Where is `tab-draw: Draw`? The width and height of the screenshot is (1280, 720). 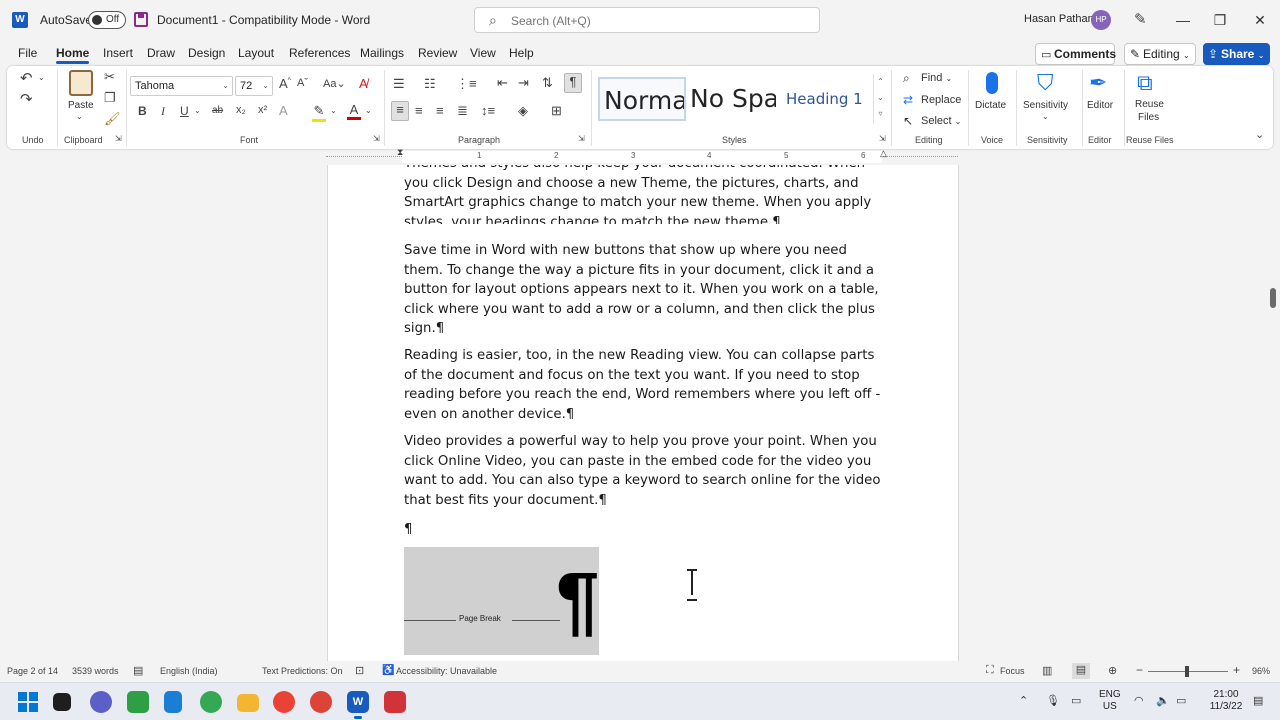
tab-draw: Draw is located at coordinates (161, 53).